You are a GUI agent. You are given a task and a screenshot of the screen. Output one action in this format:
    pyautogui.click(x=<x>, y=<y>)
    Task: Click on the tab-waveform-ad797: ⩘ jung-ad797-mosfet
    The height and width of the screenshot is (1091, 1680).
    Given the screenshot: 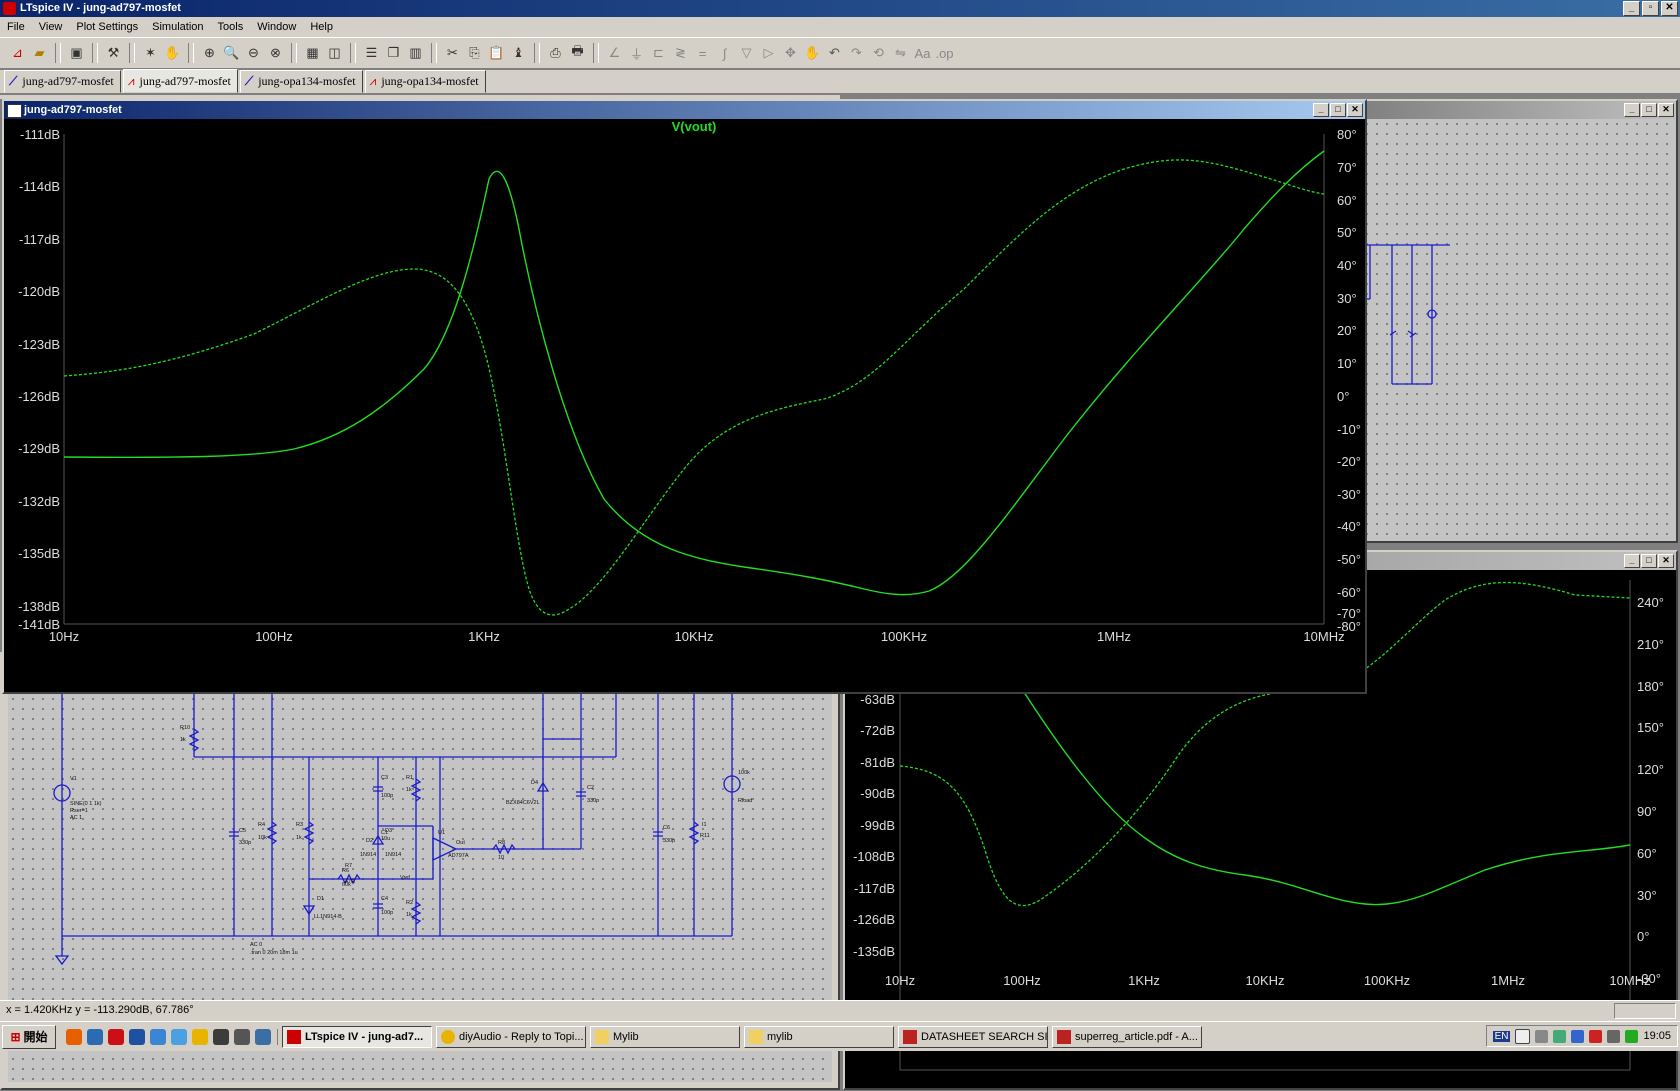 What is the action you would take?
    pyautogui.click(x=180, y=81)
    